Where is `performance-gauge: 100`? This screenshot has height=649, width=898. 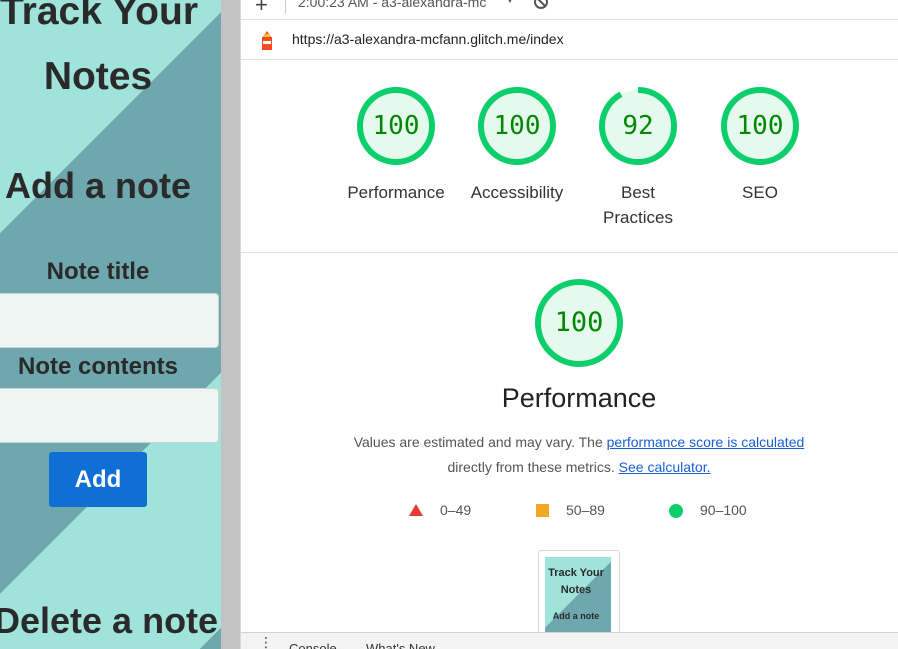 performance-gauge: 100 is located at coordinates (396, 126).